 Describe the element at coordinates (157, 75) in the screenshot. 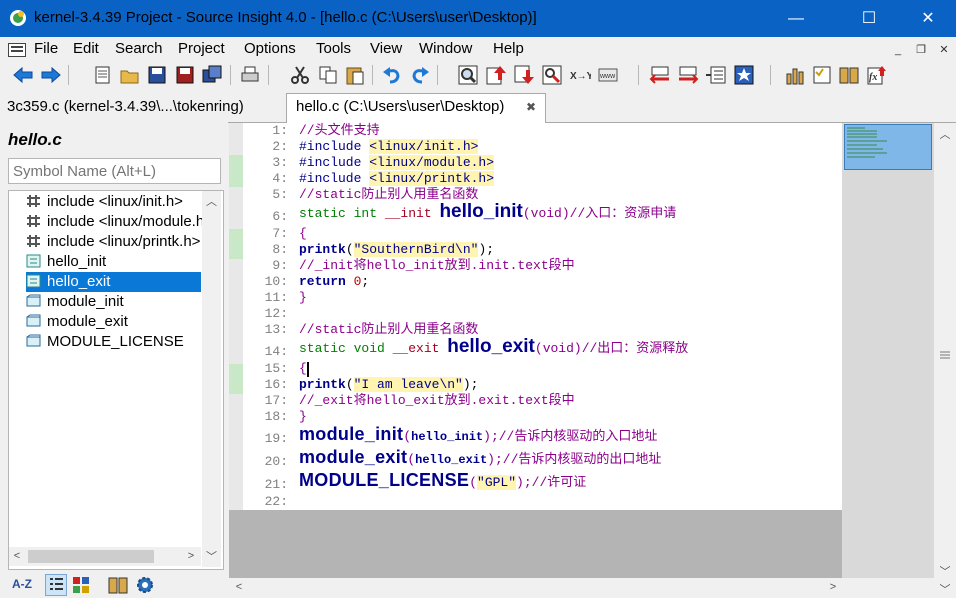

I see `save-icon` at that location.